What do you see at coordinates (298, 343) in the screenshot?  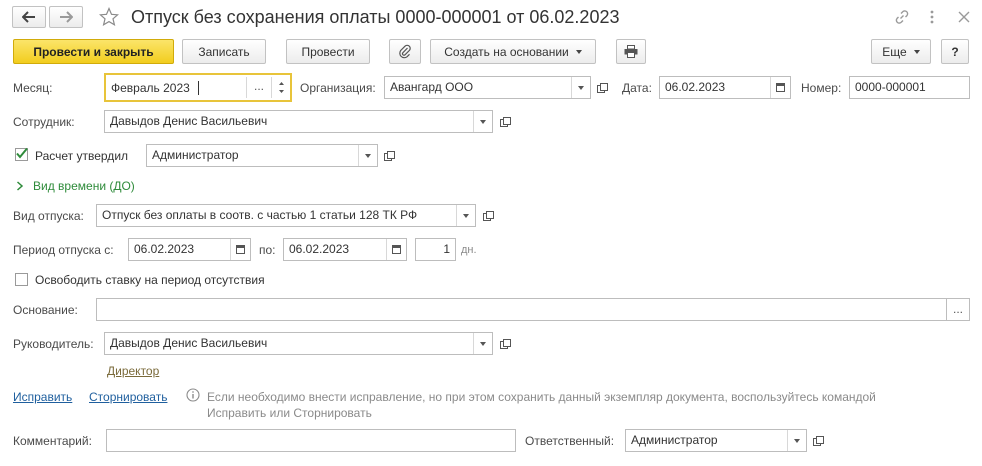 I see `manager-field: Давыдов Денис Васильевич` at bounding box center [298, 343].